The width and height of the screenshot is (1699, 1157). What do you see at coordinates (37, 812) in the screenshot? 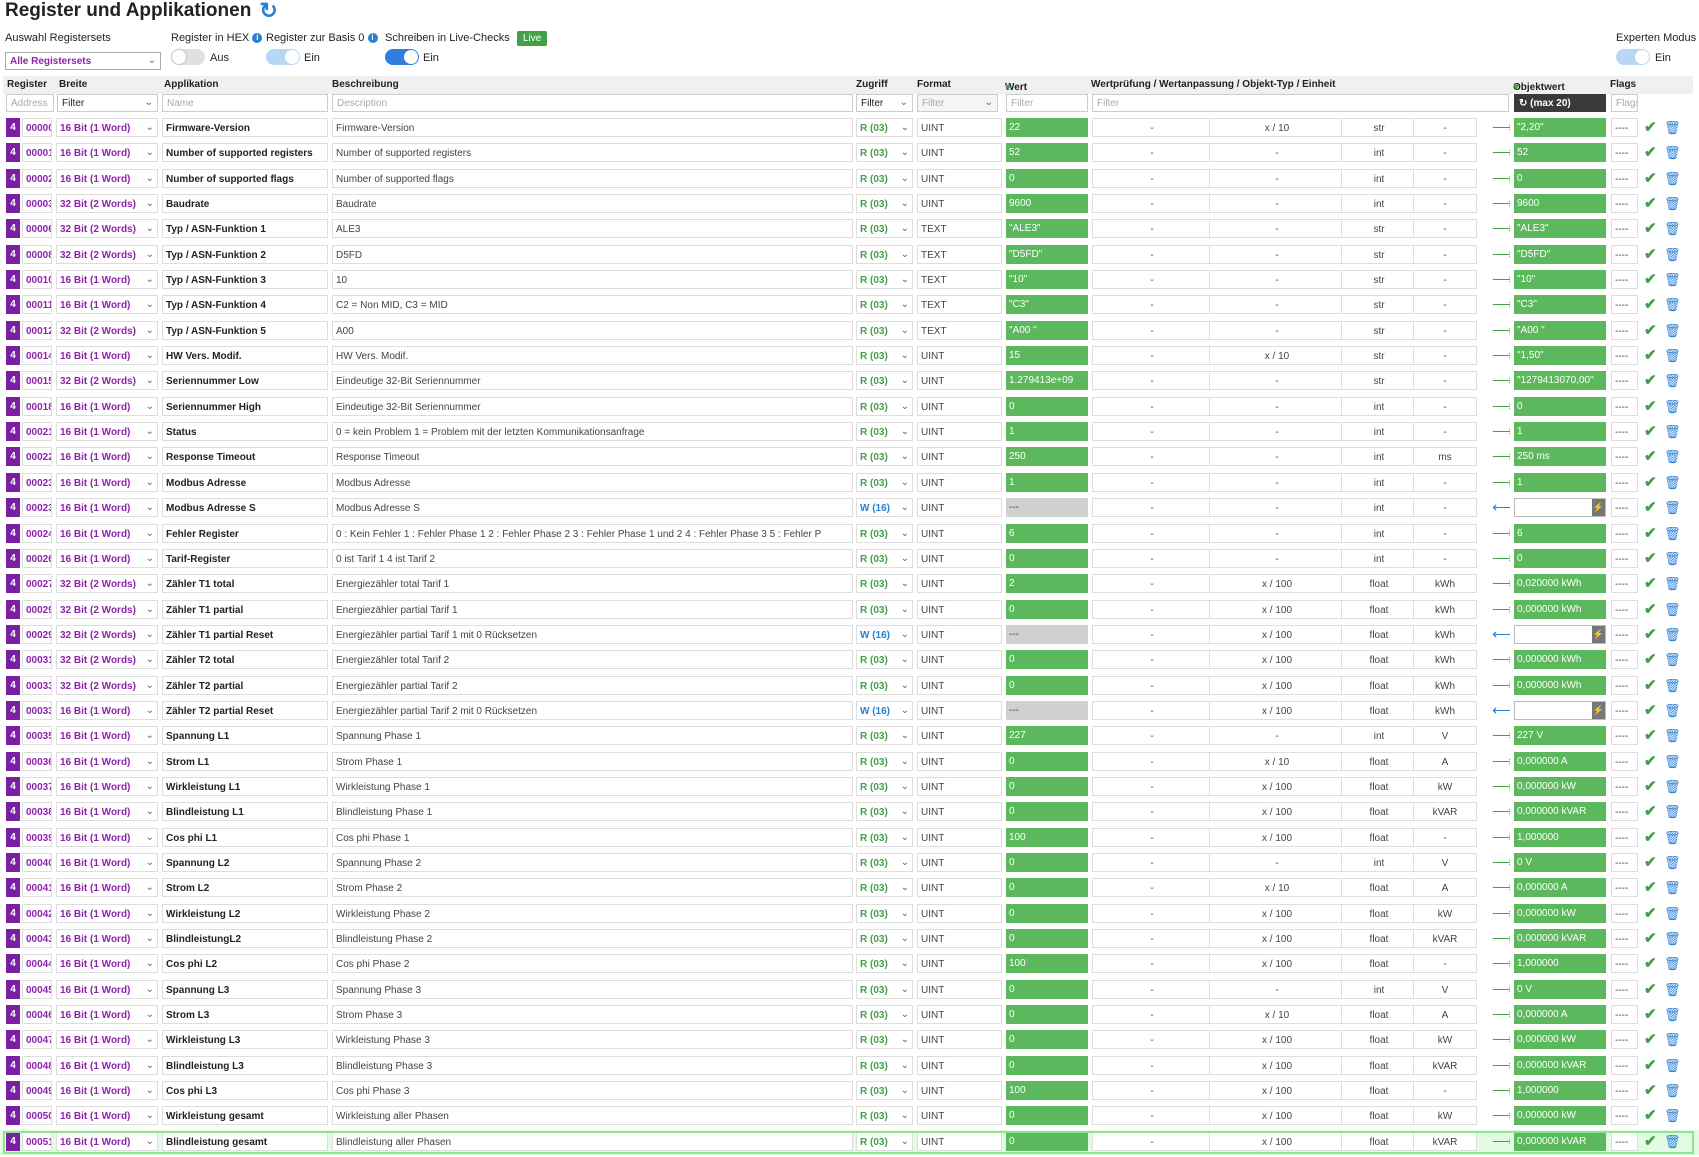
I see `address-field: 00038` at bounding box center [37, 812].